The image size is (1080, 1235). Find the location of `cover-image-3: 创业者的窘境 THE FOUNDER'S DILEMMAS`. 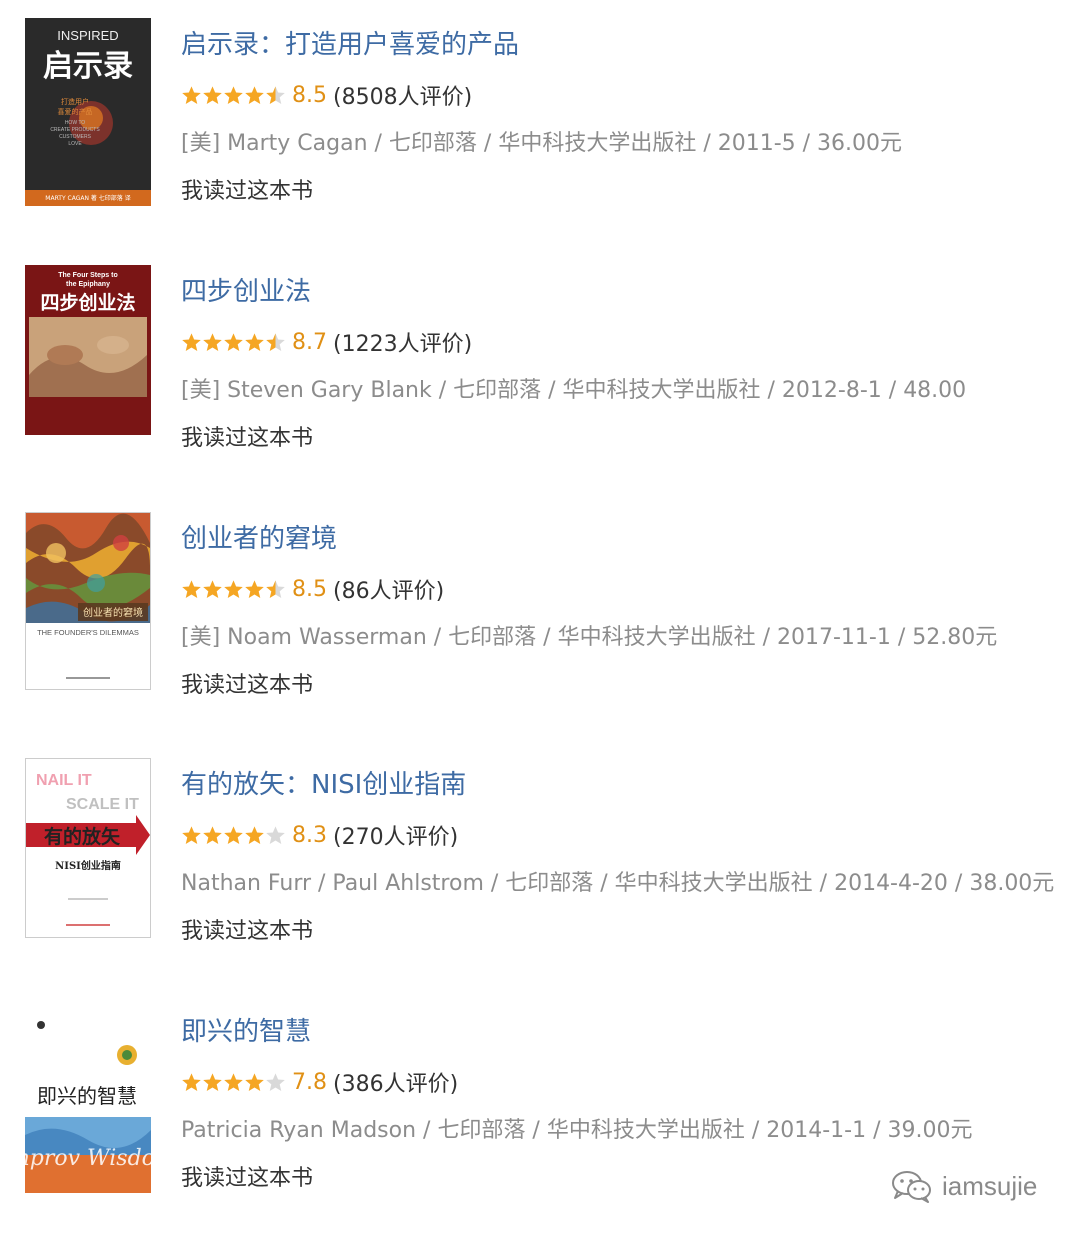

cover-image-3: 创业者的窘境 THE FOUNDER'S DILEMMAS is located at coordinates (88, 601).